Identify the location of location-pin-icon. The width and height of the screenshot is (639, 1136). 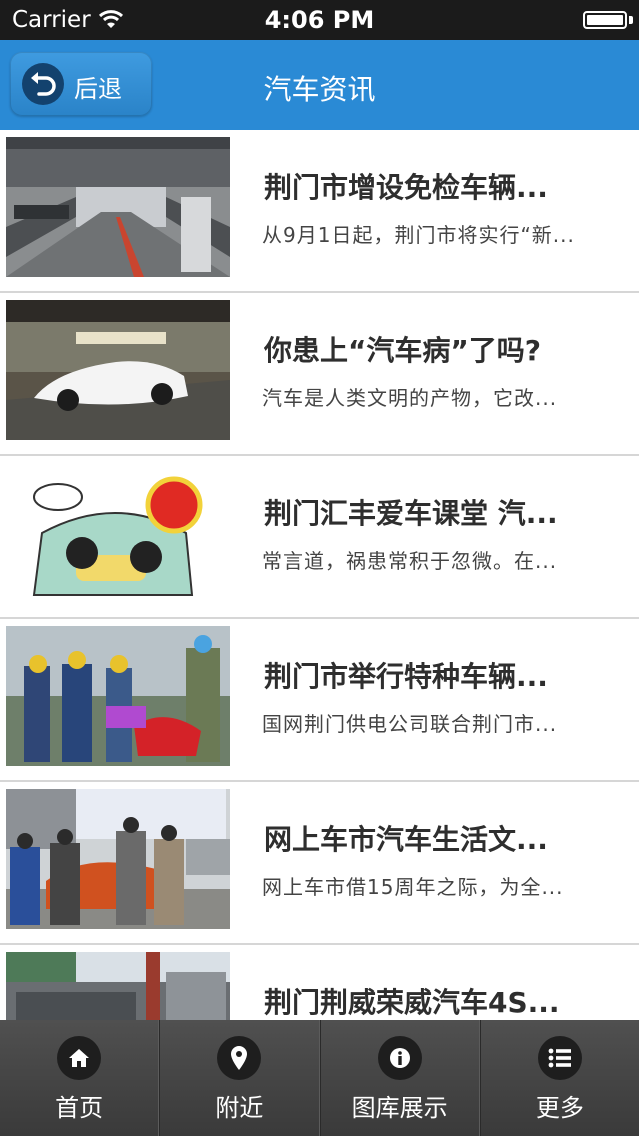
(239, 1058).